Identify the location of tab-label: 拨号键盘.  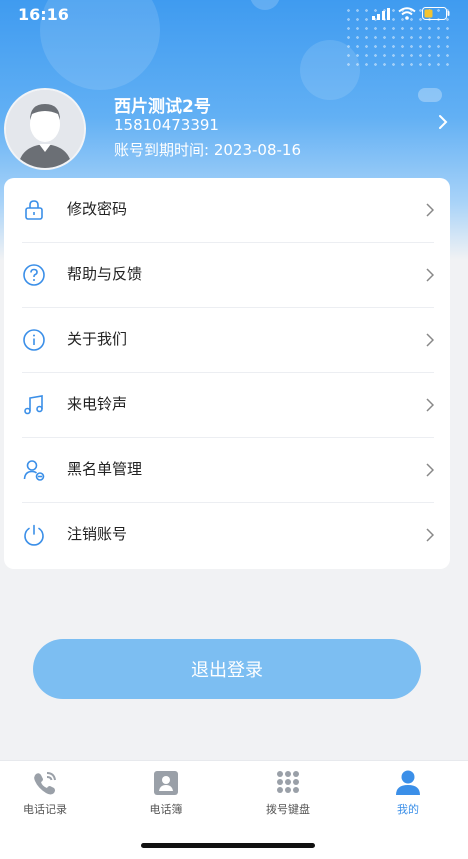
(288, 809).